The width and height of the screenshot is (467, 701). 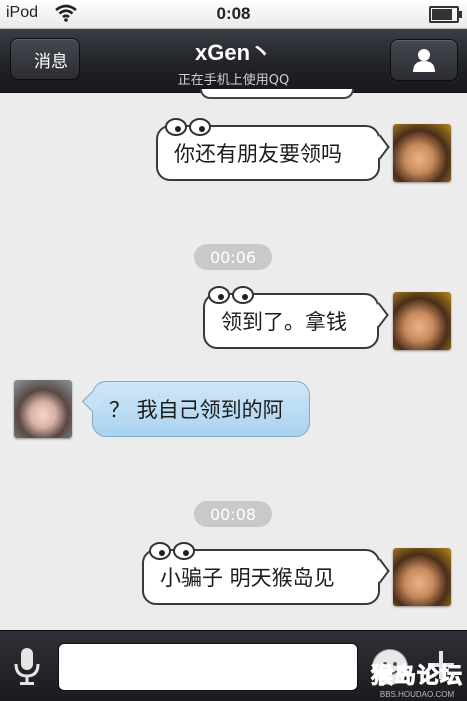 I want to click on message-text: 你还有朋友要领吗, so click(x=258, y=154).